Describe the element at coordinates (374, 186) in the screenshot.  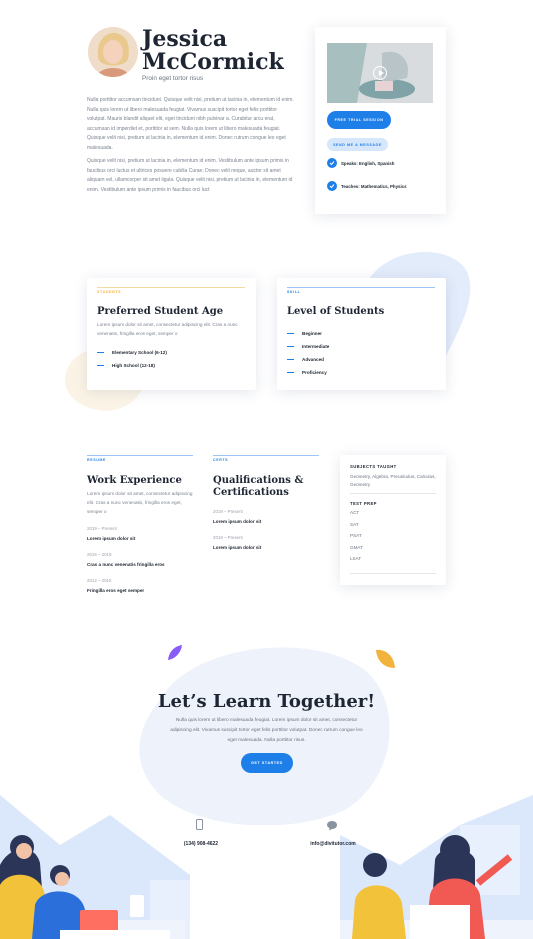
I see `teaches-text: Teaches: Mathematics, Physics` at that location.